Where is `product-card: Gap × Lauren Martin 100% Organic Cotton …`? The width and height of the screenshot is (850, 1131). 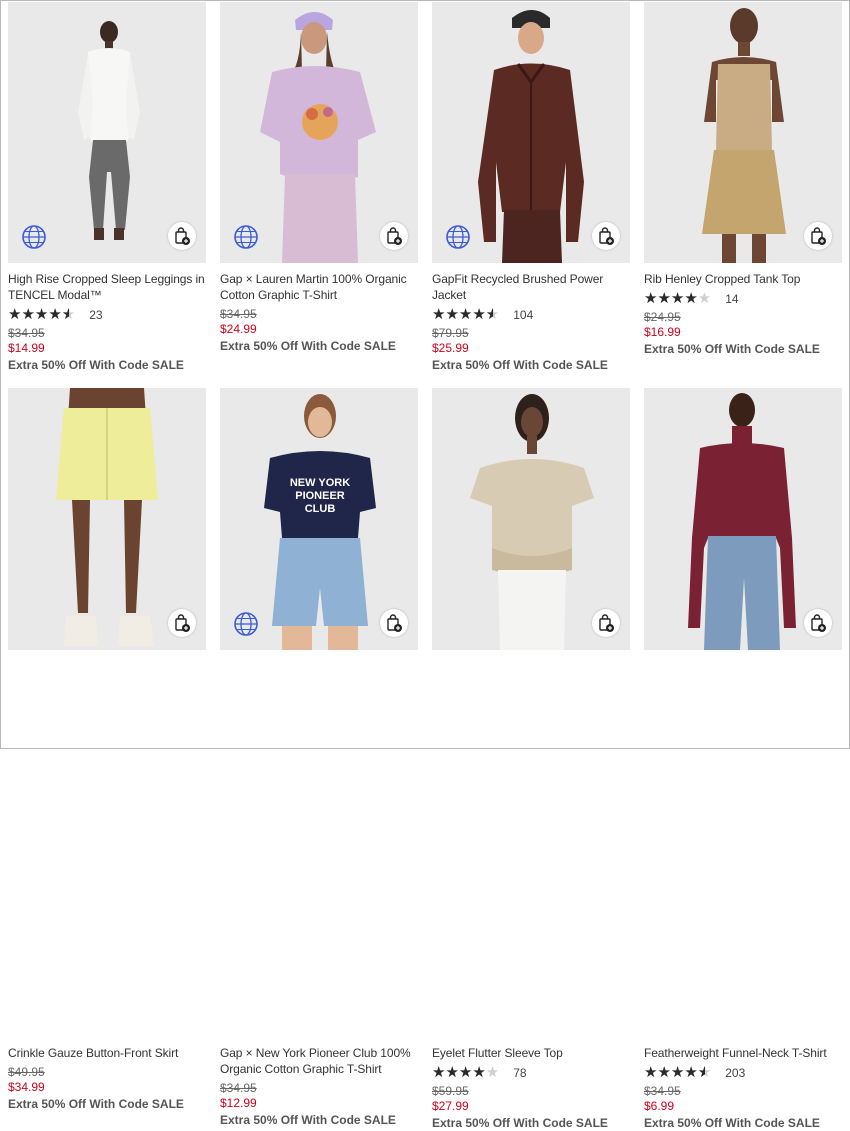
product-card: Gap × Lauren Martin 100% Organic Cotton … is located at coordinates (319, 187).